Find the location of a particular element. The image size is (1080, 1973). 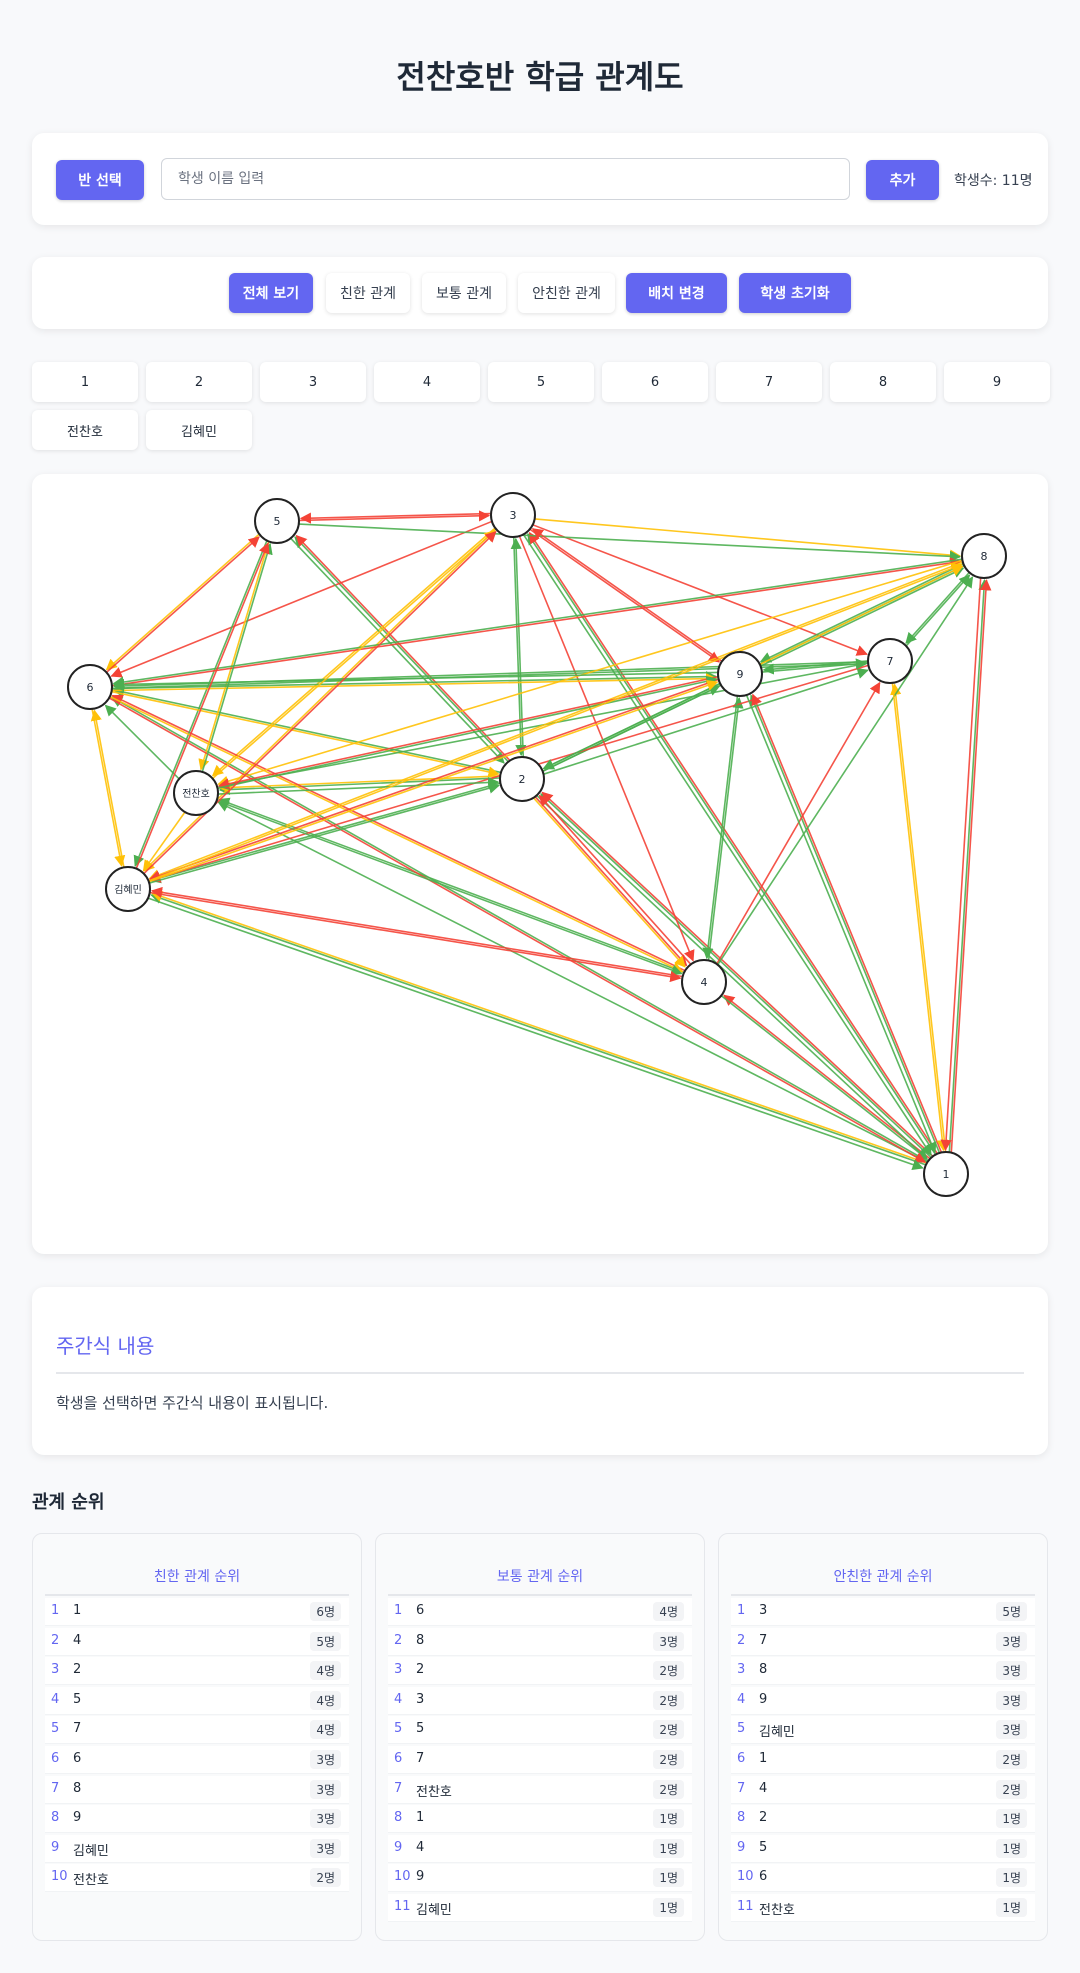

ranking-row: 10 6 1명 is located at coordinates (883, 1878).